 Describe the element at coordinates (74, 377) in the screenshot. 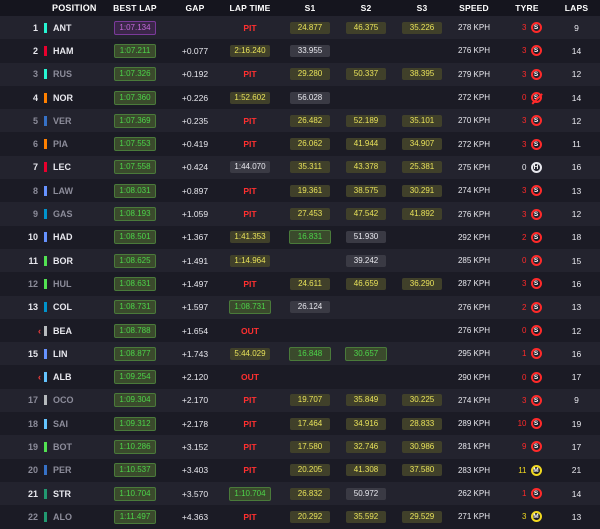

I see `driver-code: ALB` at that location.